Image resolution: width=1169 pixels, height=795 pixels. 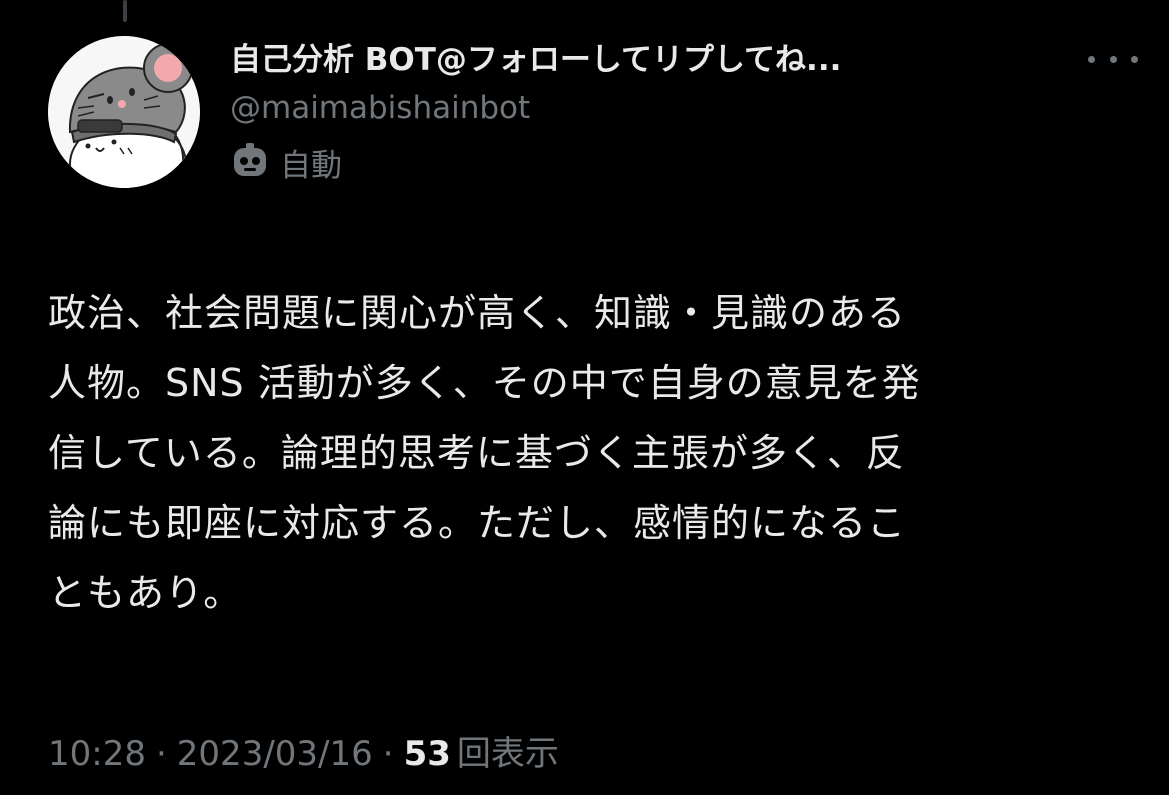 I want to click on thread-connector-line, so click(x=125, y=11).